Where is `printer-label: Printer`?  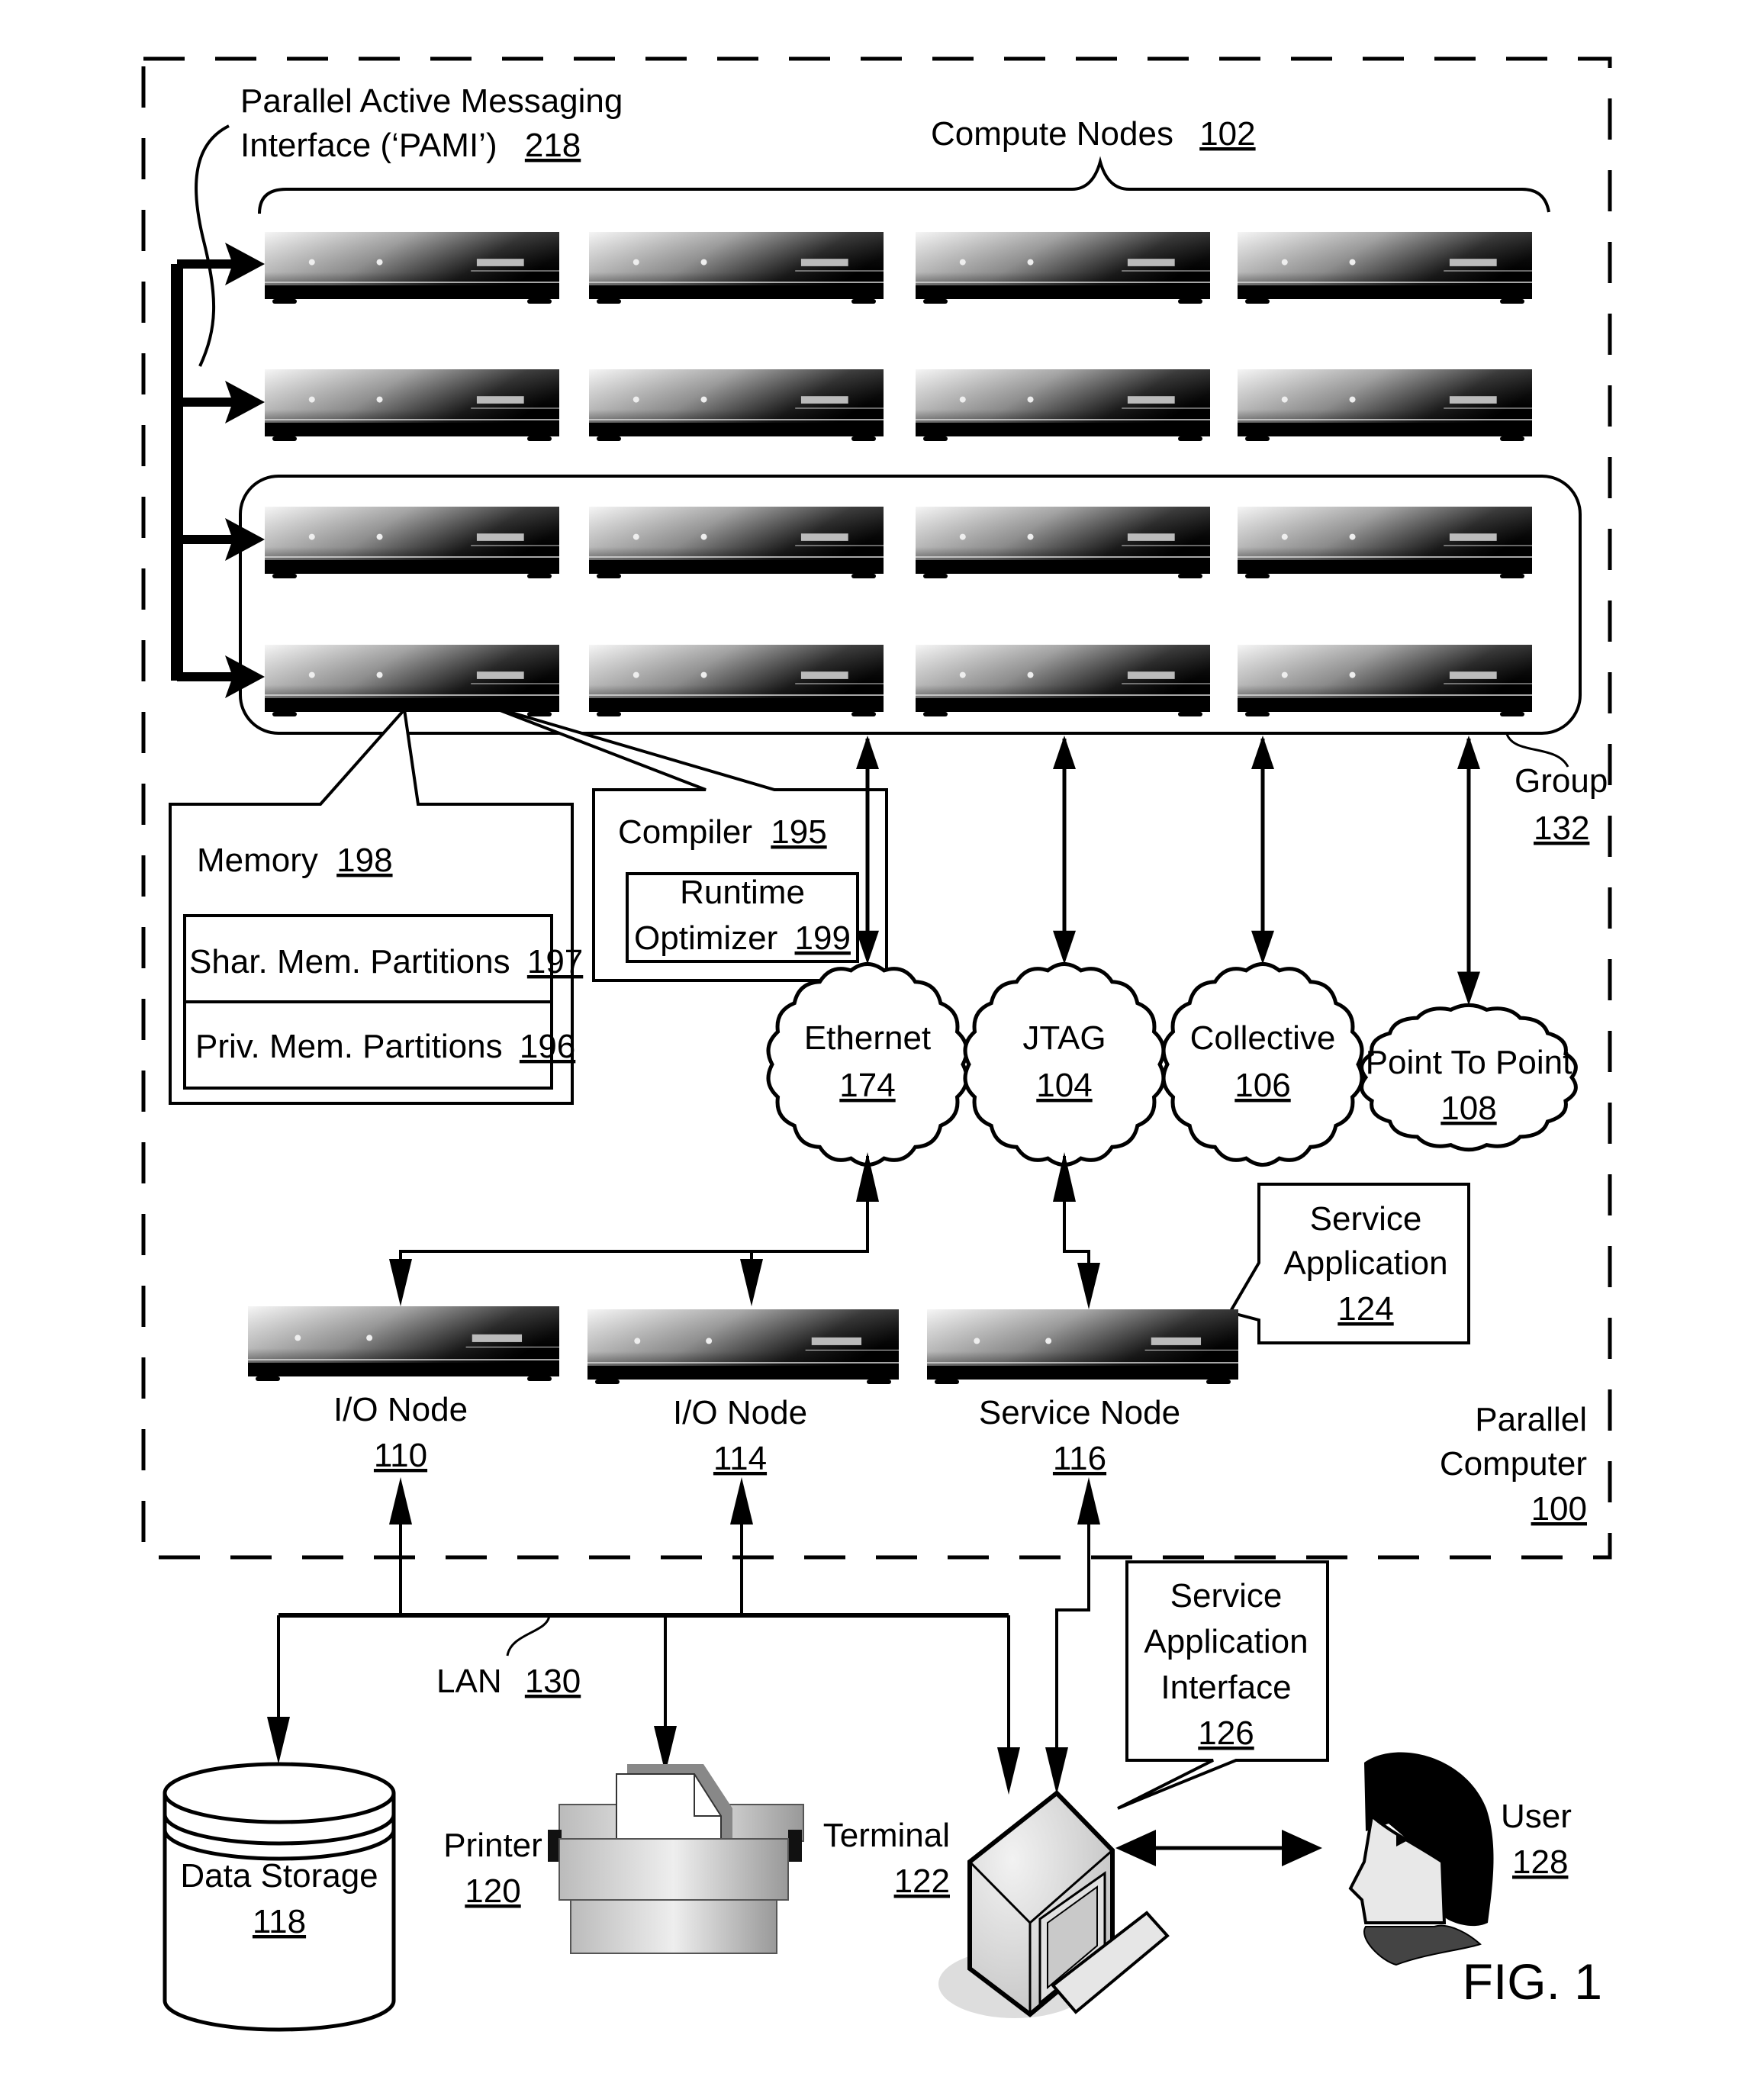 printer-label: Printer is located at coordinates (492, 1845).